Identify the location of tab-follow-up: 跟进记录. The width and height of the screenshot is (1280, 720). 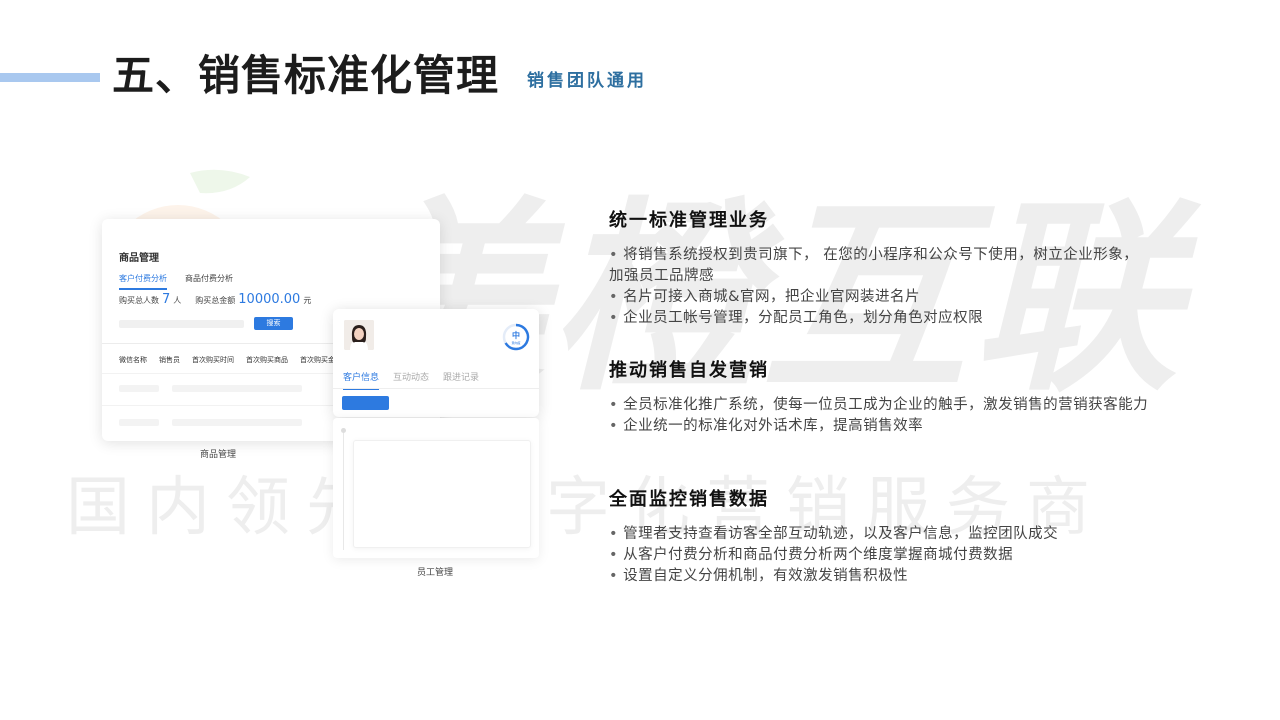
(461, 380).